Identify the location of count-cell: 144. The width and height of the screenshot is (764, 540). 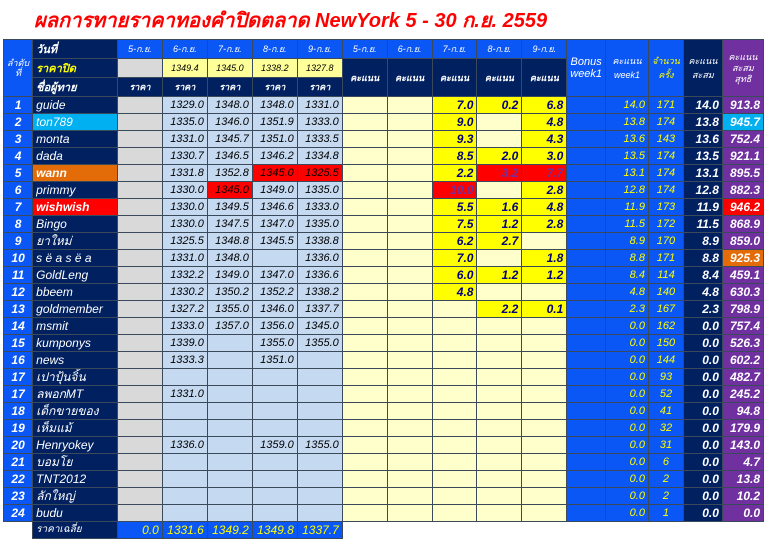
(665, 360).